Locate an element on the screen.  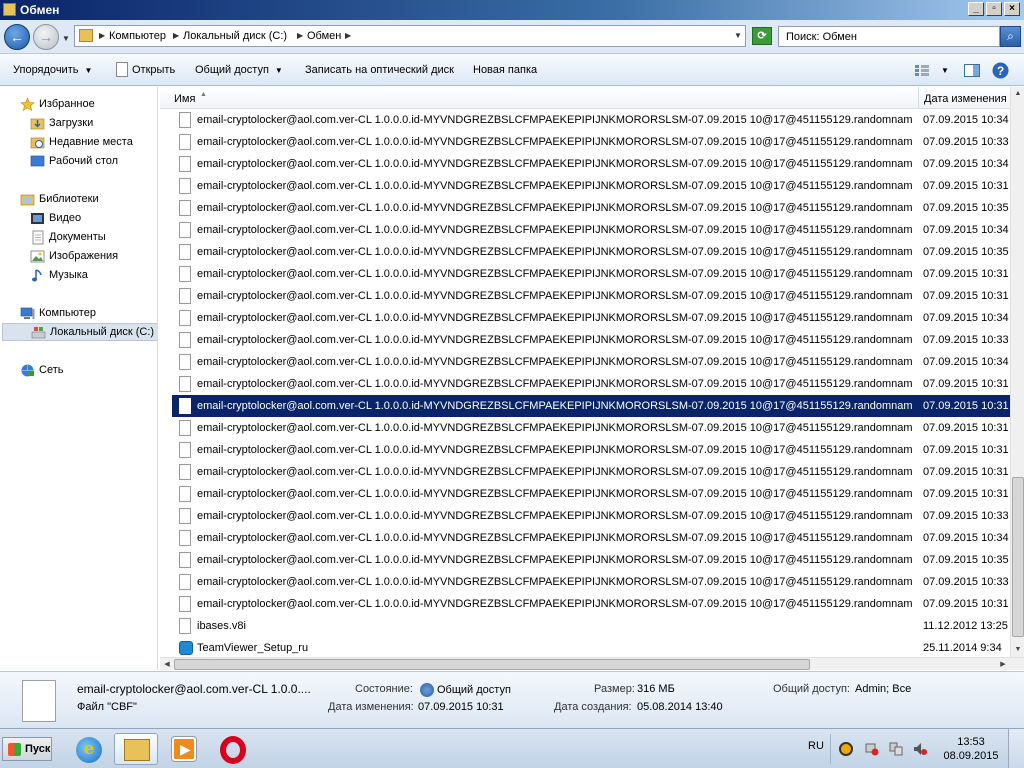
opera-icon is located at coordinates (233, 750).